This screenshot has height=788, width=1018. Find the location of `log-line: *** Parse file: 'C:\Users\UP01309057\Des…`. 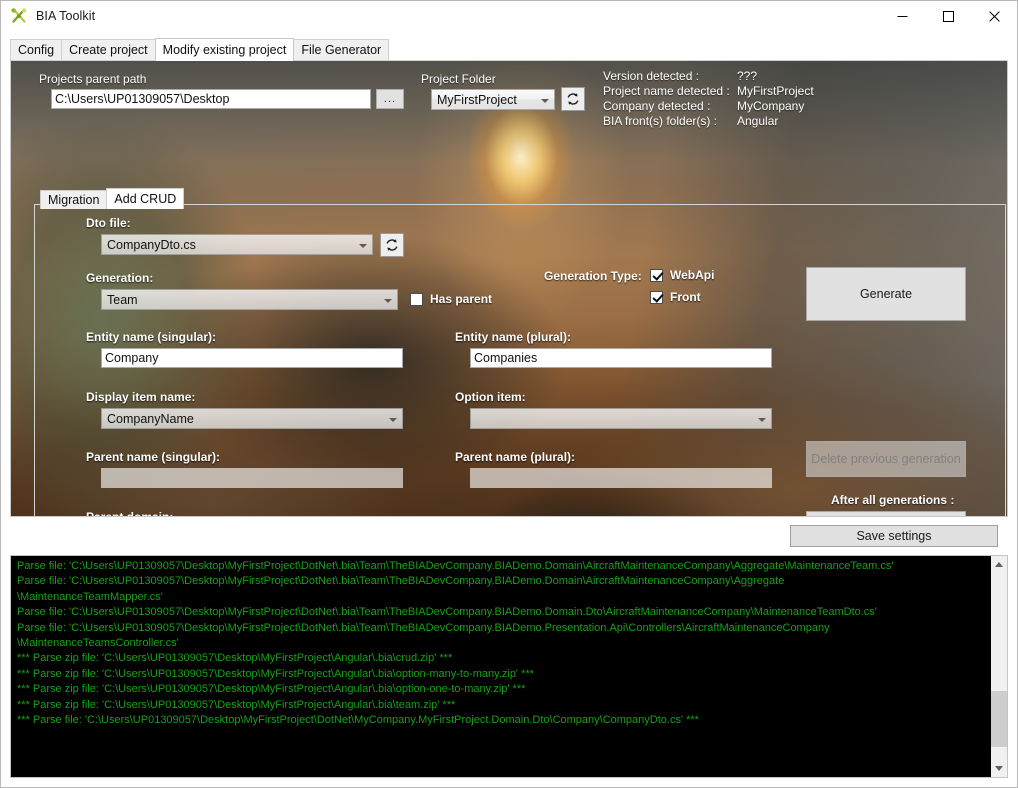

log-line: *** Parse file: 'C:\Users\UP01309057\Des… is located at coordinates (358, 720).